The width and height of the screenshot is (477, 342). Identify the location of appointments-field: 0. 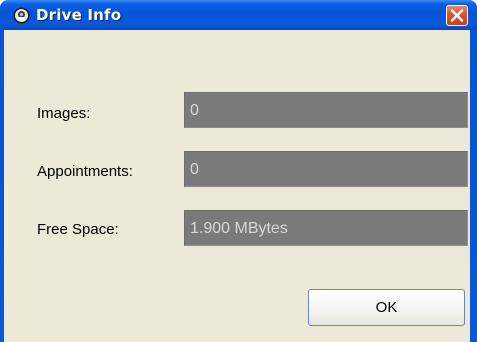
(326, 169).